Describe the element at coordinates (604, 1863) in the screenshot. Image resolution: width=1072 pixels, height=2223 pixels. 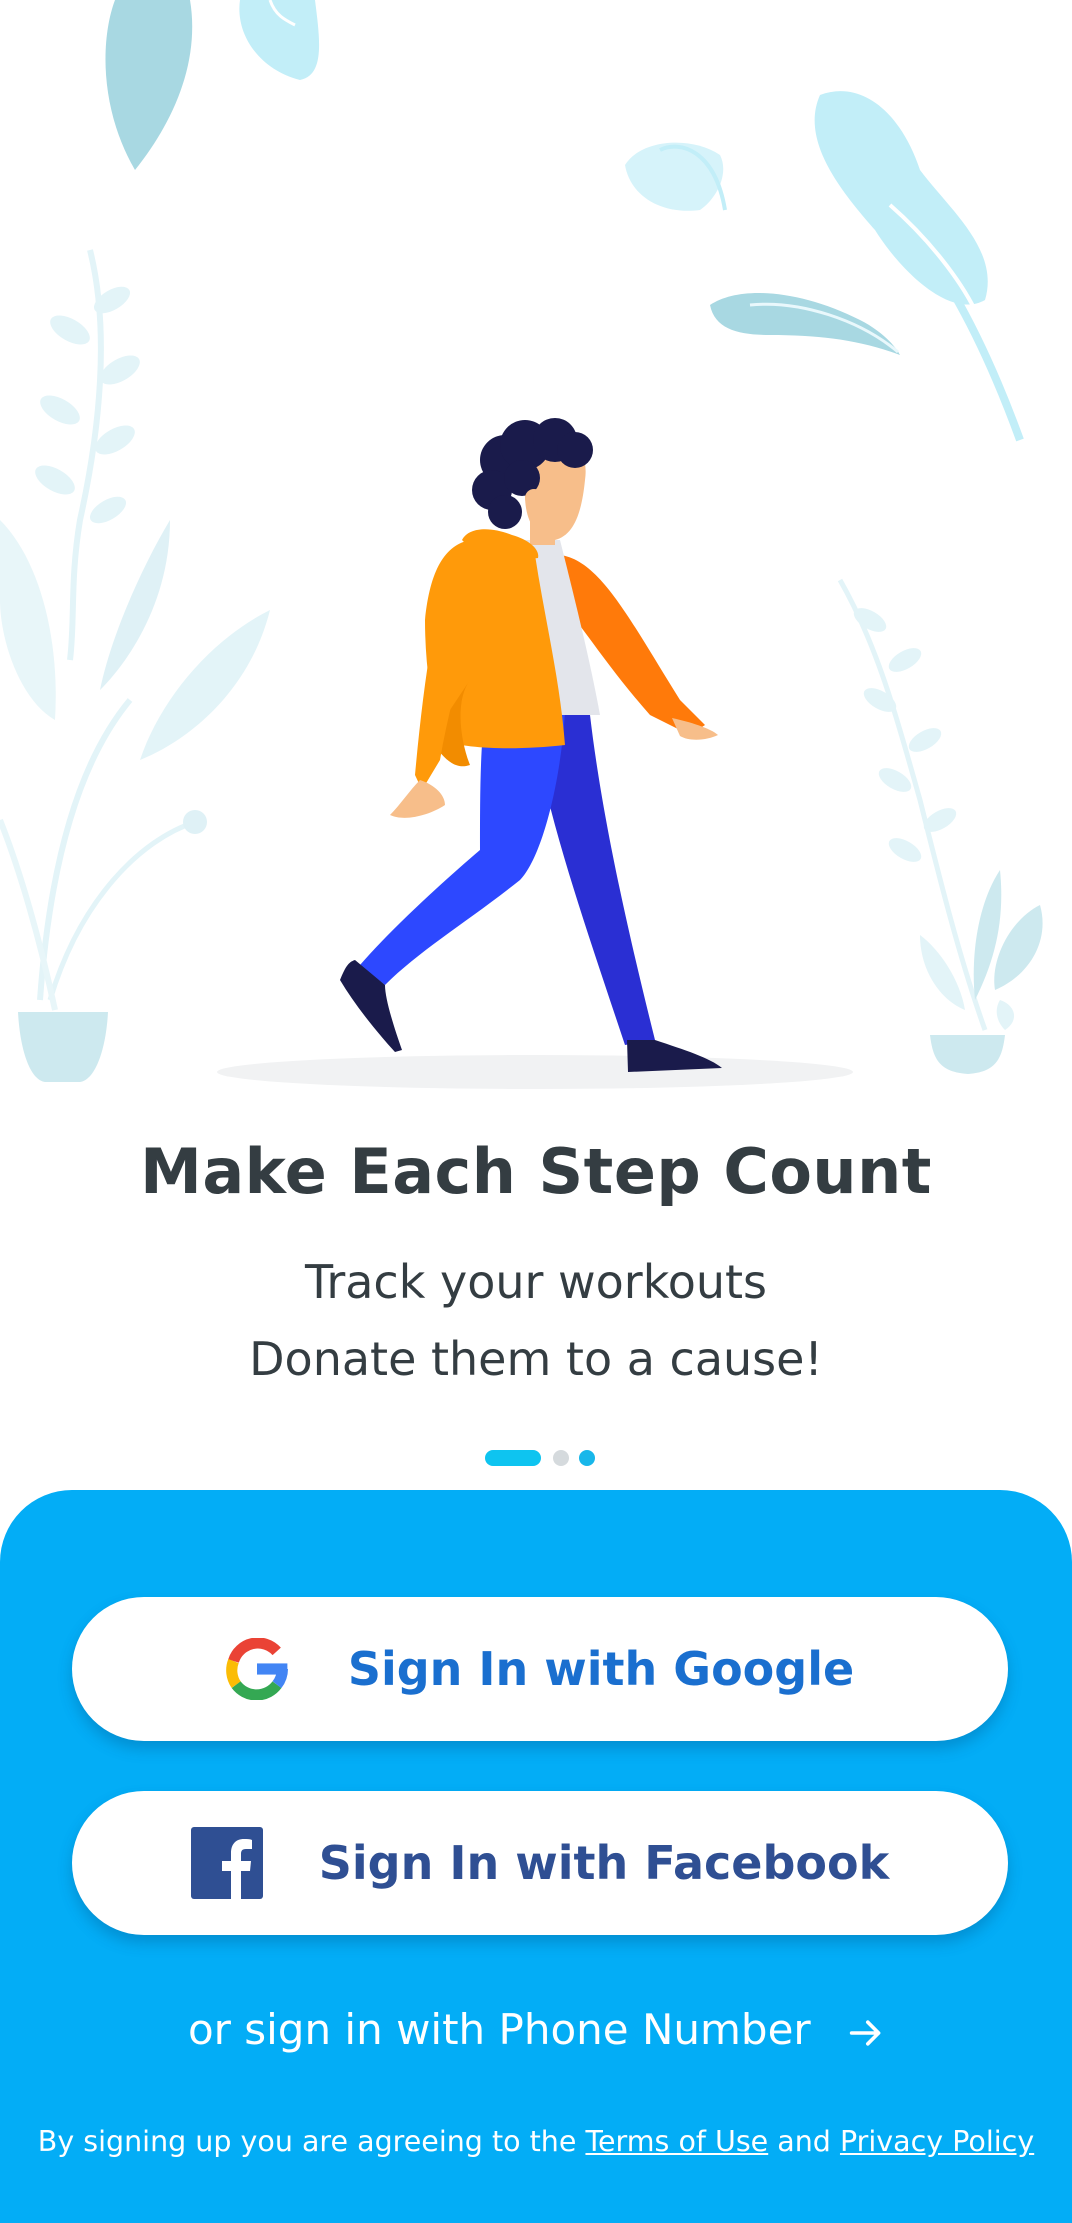
I see `facebook-sign-in-label: Sign In with Facebook` at that location.